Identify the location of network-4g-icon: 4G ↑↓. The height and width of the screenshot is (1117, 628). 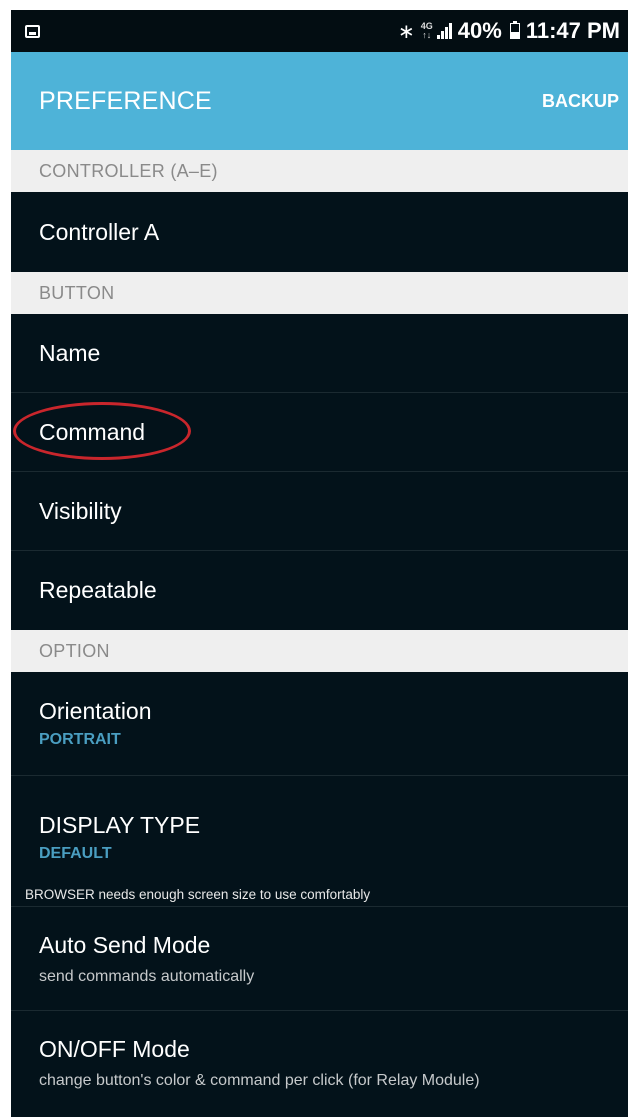
(426, 30).